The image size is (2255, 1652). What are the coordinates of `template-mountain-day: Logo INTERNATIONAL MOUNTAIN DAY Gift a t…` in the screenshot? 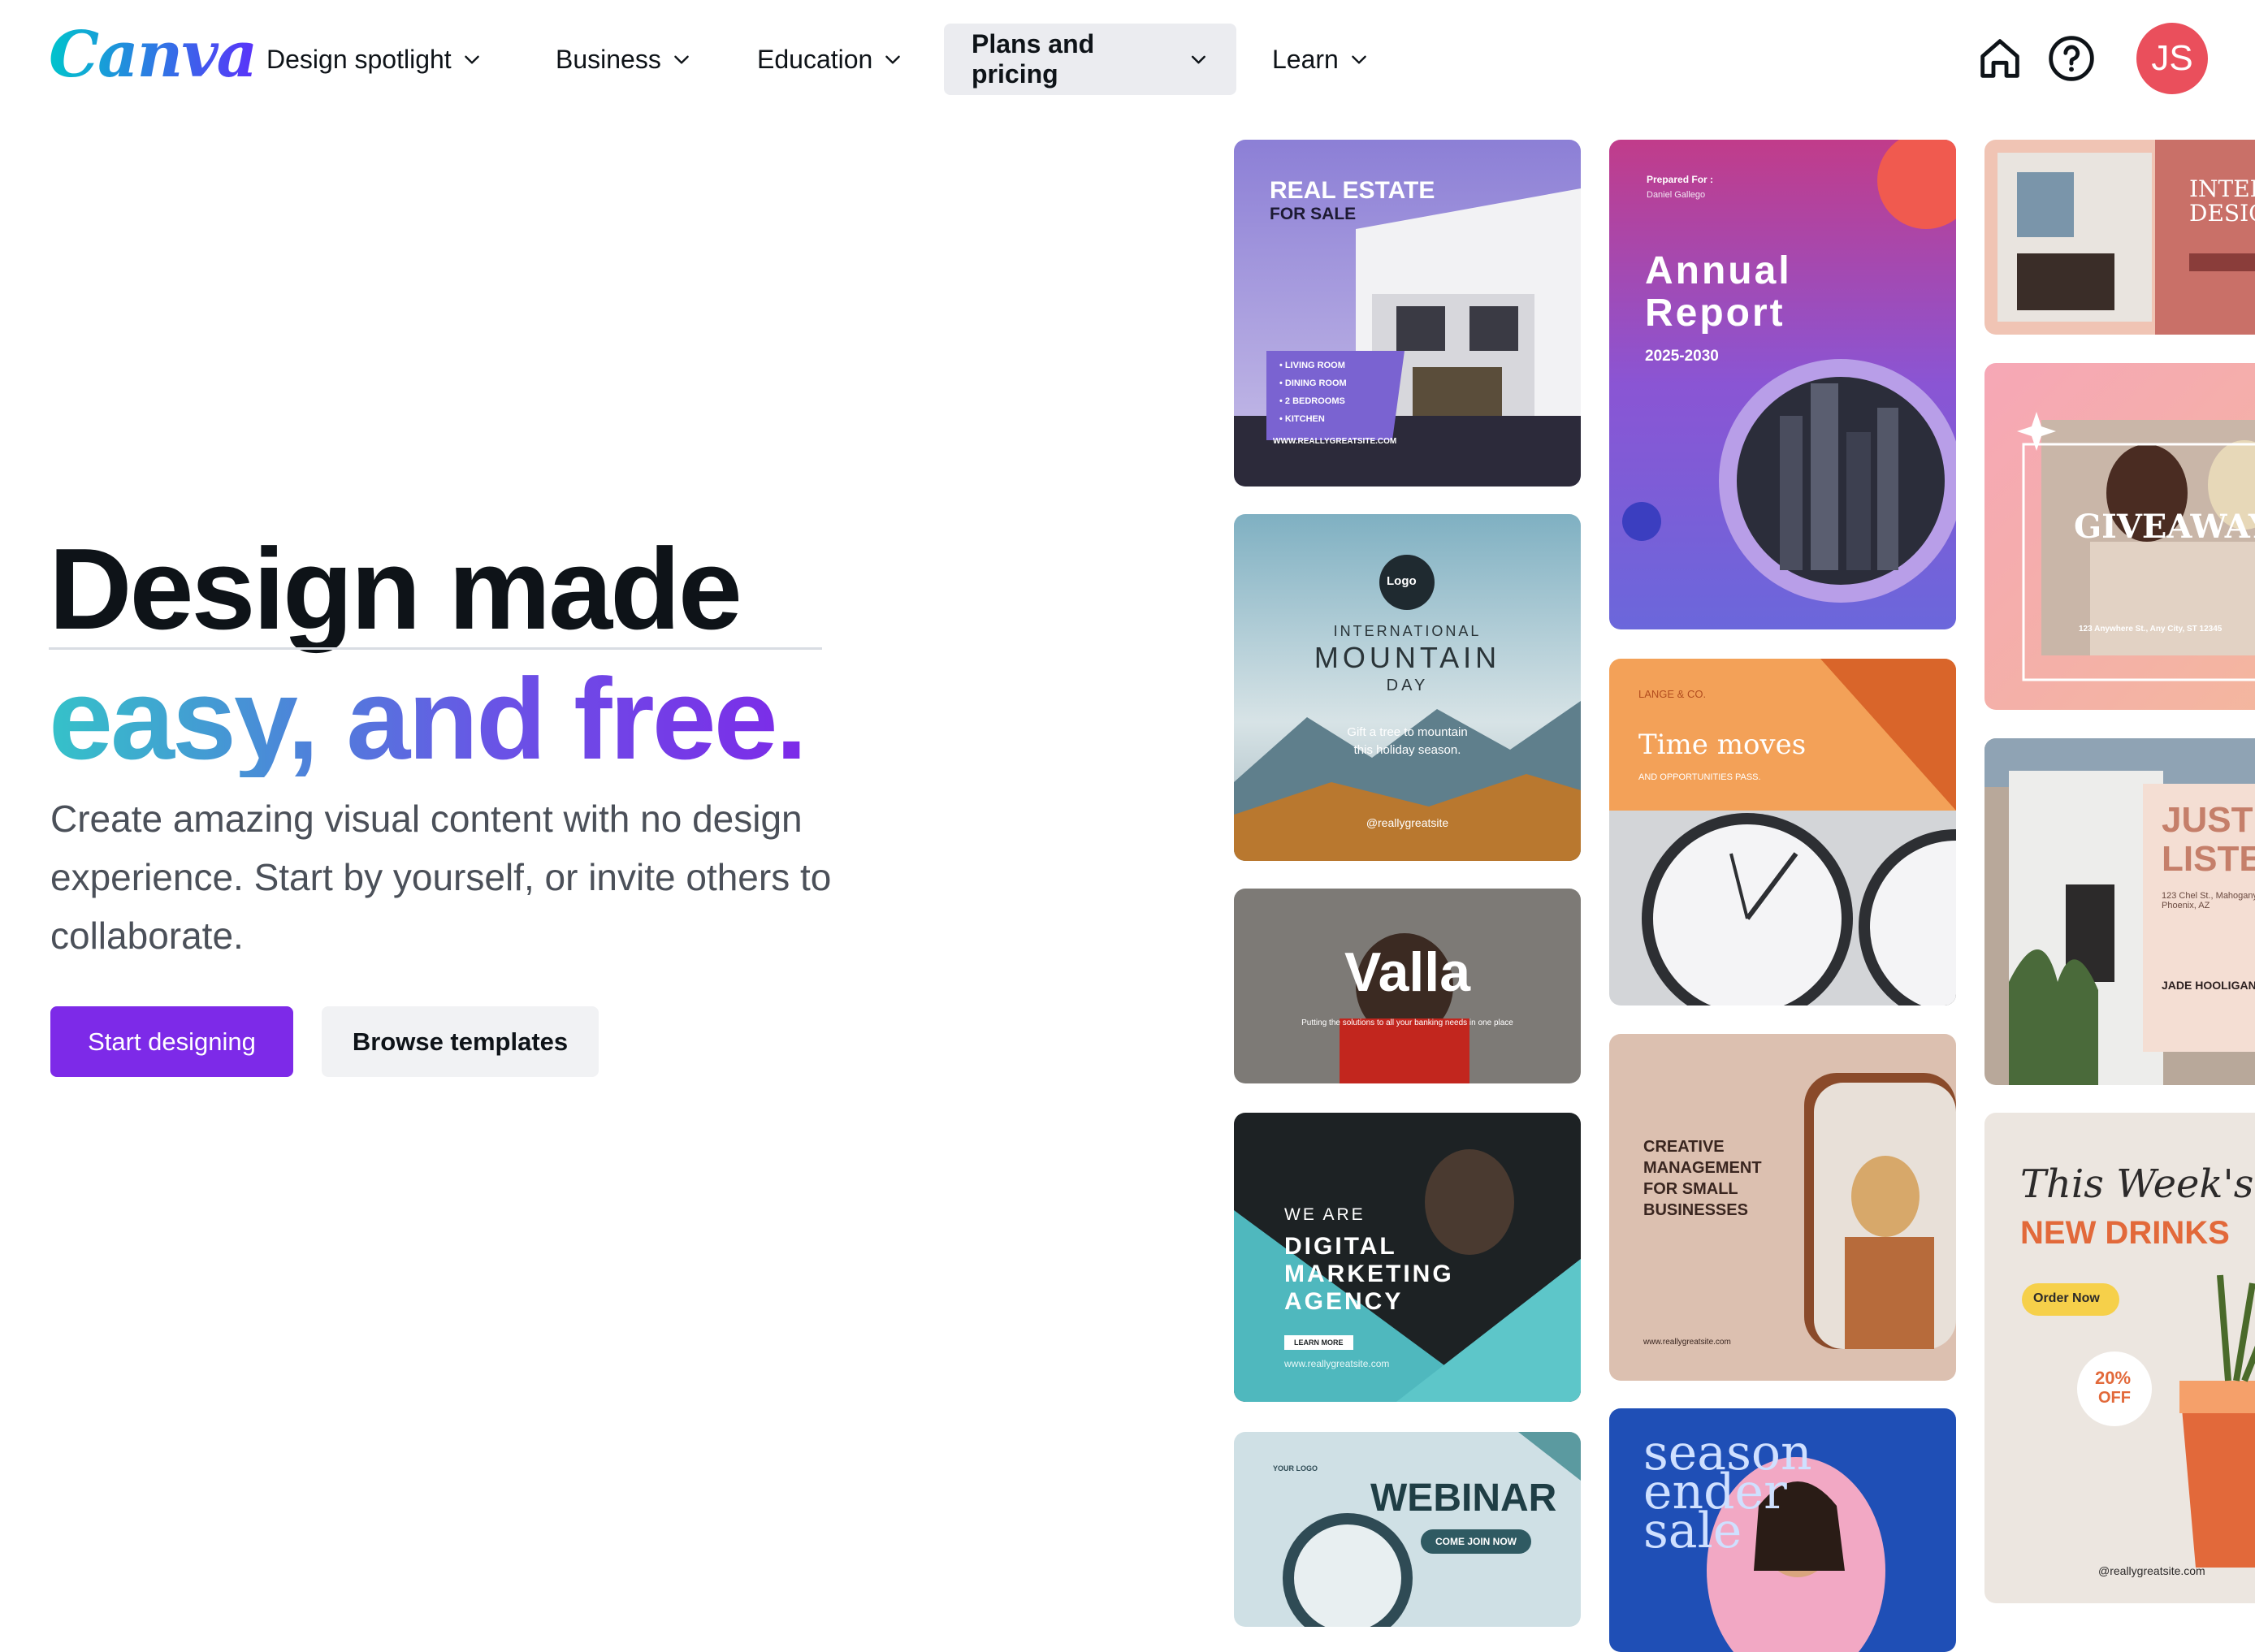 It's located at (1407, 687).